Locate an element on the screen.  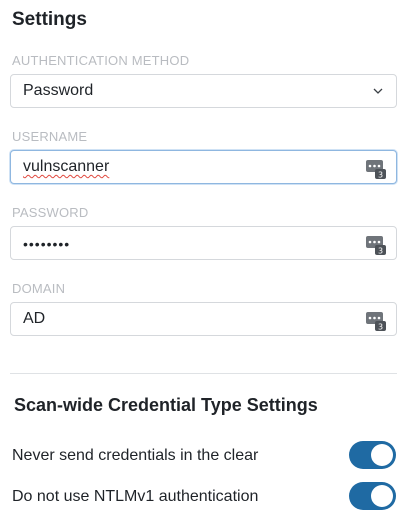
toggle-no-ntlmv1 is located at coordinates (372, 496).